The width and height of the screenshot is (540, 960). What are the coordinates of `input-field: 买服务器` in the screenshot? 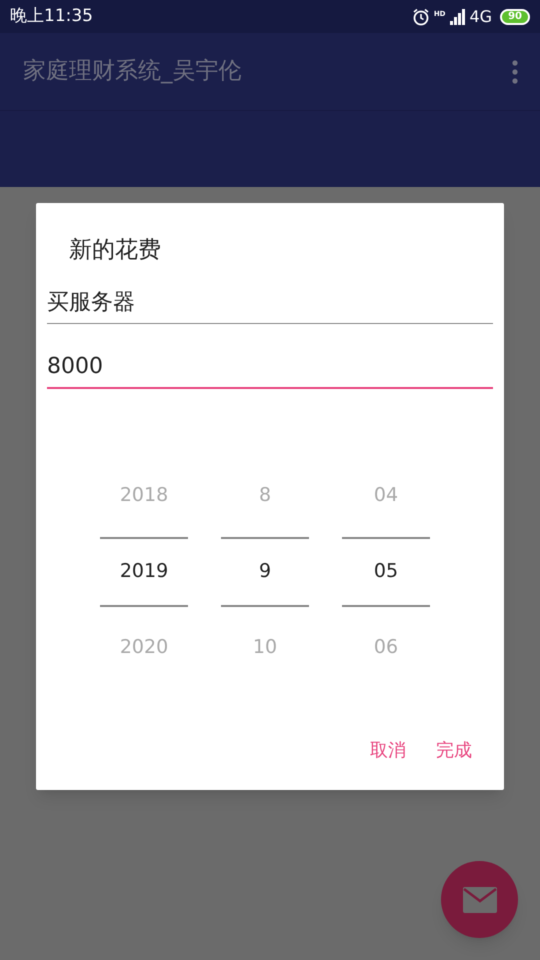 It's located at (270, 305).